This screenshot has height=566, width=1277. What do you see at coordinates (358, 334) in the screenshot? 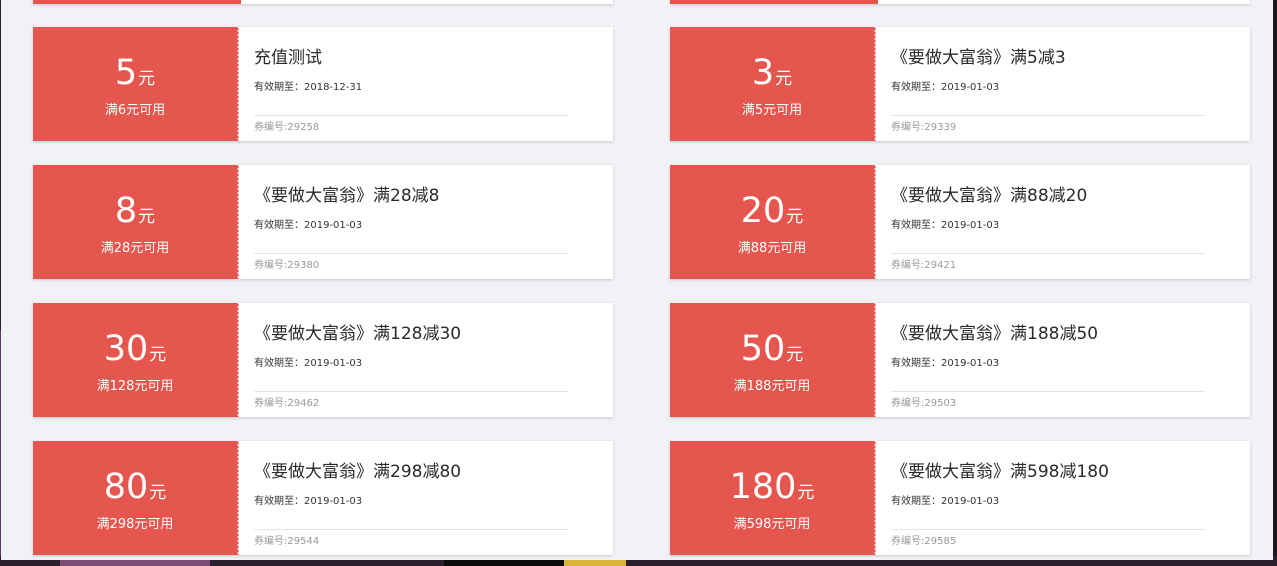
I see `coupon-title: 《要做大富翁》满128减30` at bounding box center [358, 334].